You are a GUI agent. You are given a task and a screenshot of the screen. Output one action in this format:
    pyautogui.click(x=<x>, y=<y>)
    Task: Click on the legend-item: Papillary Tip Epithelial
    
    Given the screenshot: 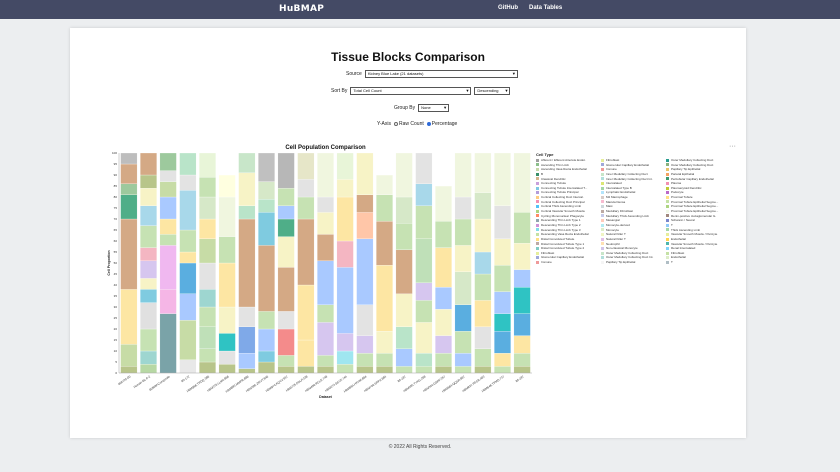 What is the action you would take?
    pyautogui.click(x=633, y=262)
    